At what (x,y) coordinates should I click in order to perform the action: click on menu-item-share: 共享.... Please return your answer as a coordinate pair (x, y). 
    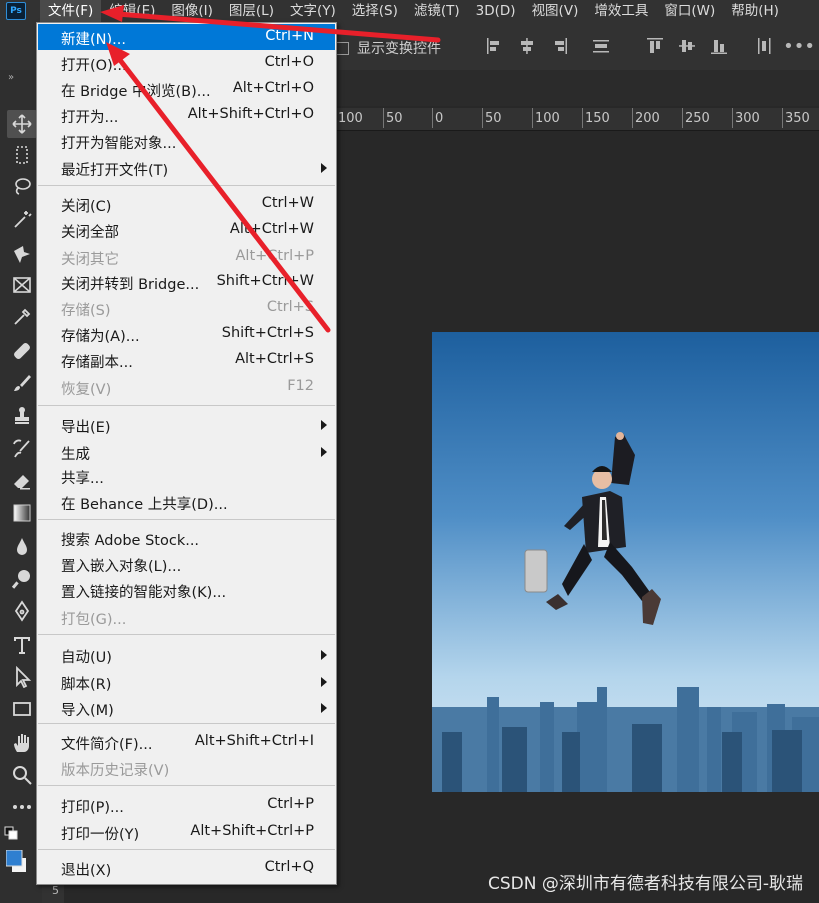
    Looking at the image, I should click on (186, 476).